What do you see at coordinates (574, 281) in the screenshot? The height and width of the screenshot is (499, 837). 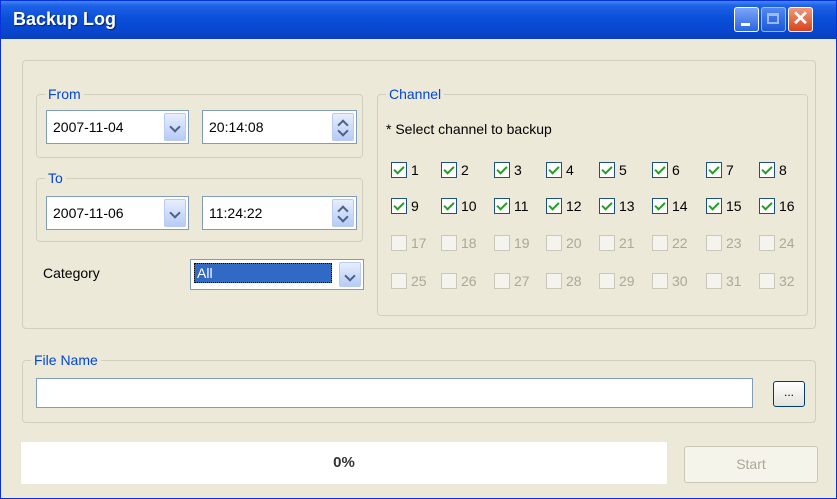 I see `channel-number: 28` at bounding box center [574, 281].